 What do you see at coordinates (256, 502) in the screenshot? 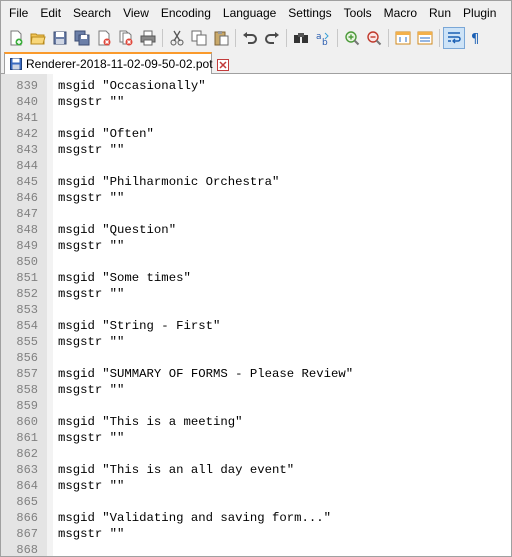
I see `editor-line: 865` at bounding box center [256, 502].